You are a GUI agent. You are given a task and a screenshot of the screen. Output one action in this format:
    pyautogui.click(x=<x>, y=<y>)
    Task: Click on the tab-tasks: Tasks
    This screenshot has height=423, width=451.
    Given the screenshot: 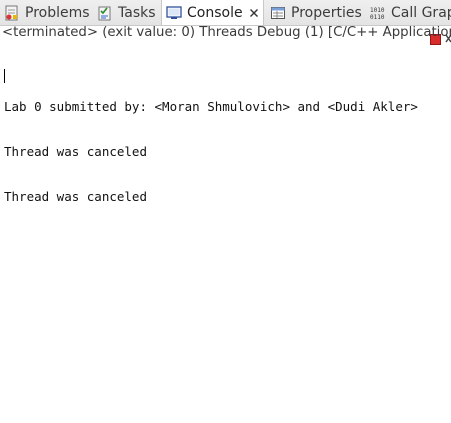 What is the action you would take?
    pyautogui.click(x=126, y=12)
    